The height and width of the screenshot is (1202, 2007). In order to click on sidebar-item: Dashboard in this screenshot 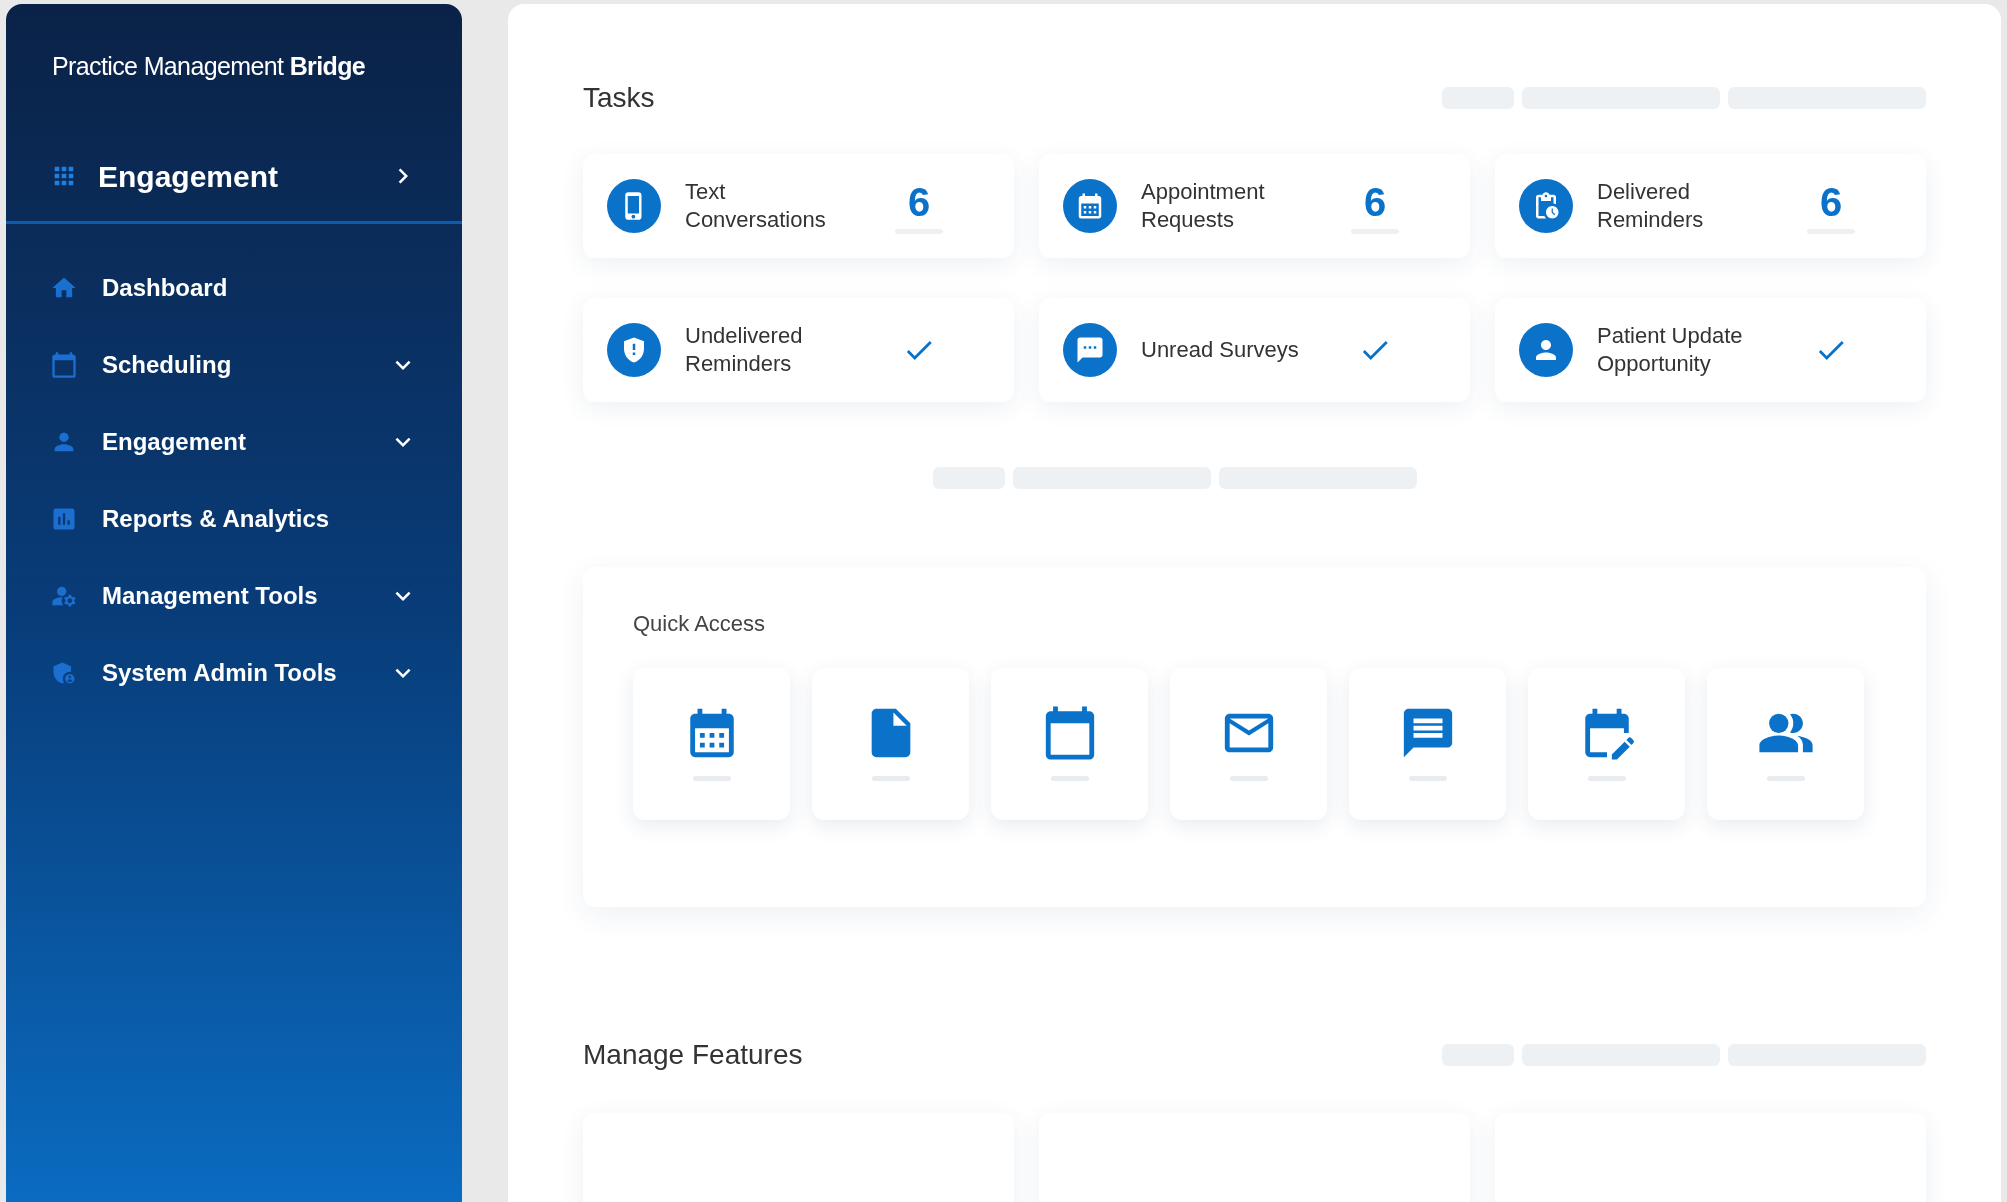, I will do `click(234, 288)`.